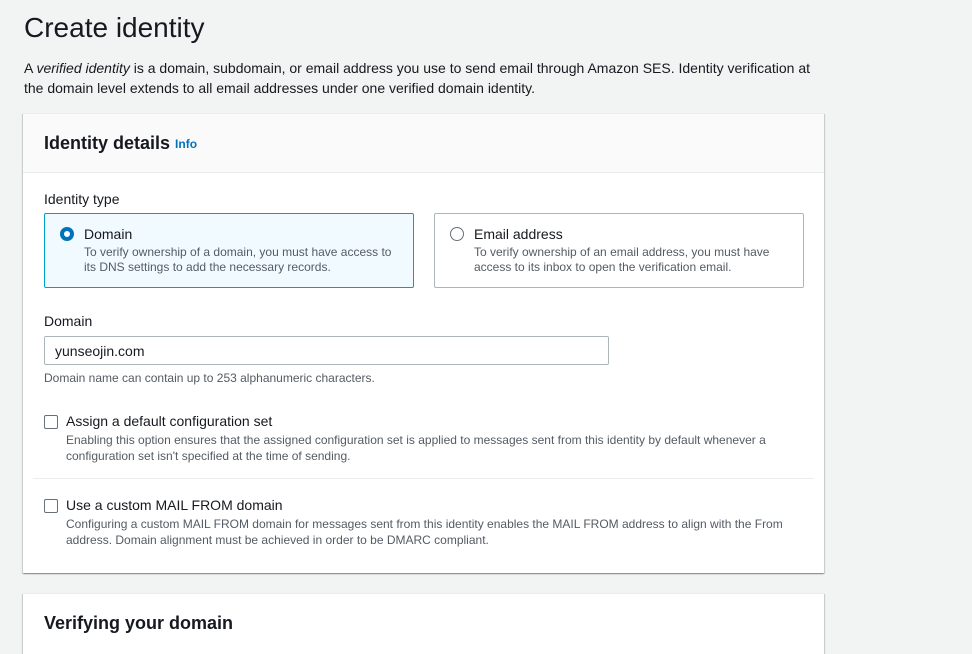 The height and width of the screenshot is (654, 972). What do you see at coordinates (174, 505) in the screenshot?
I see `mail-from-title: Use a custom MAIL FROM domain` at bounding box center [174, 505].